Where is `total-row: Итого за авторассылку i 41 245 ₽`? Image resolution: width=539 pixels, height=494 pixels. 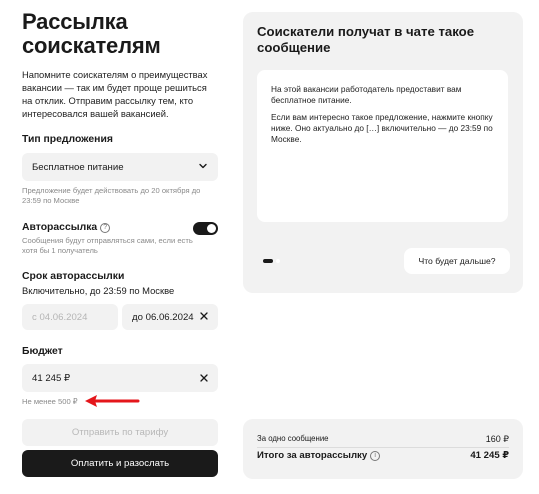 total-row: Итого за авторассылку i 41 245 ₽ is located at coordinates (383, 455).